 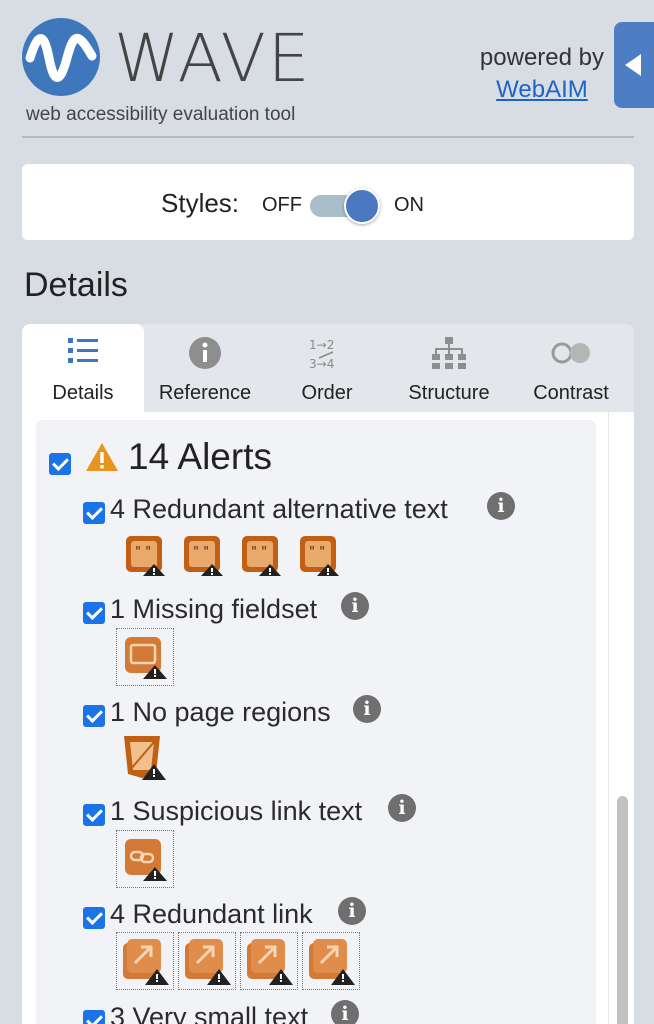 What do you see at coordinates (282, 205) in the screenshot?
I see `styles-off-label: OFF` at bounding box center [282, 205].